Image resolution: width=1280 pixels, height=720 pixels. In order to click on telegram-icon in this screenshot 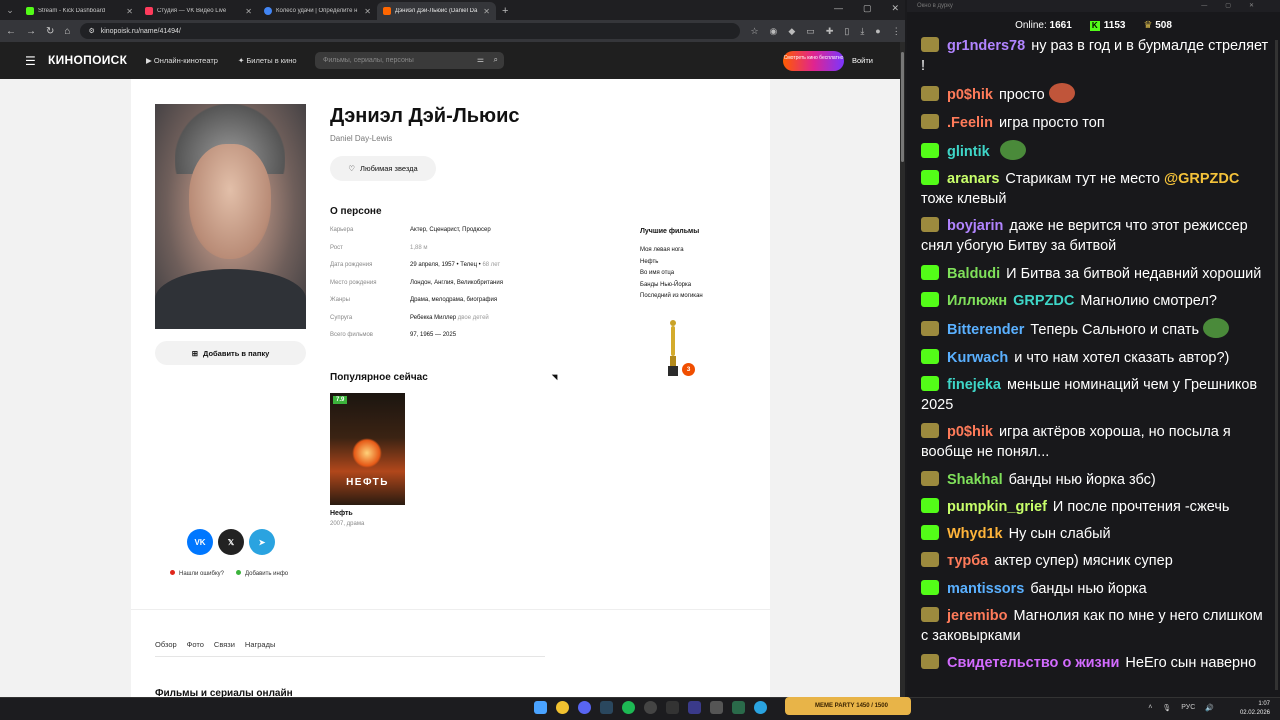, I will do `click(760, 707)`.